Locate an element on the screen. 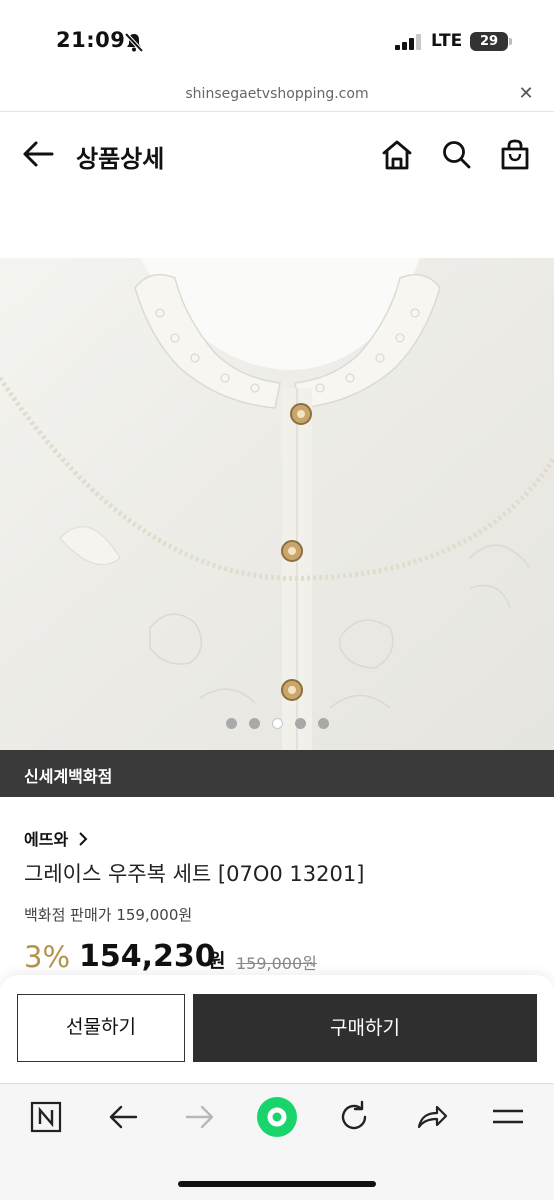 Image resolution: width=554 pixels, height=1200 pixels. signal-icon is located at coordinates (408, 42).